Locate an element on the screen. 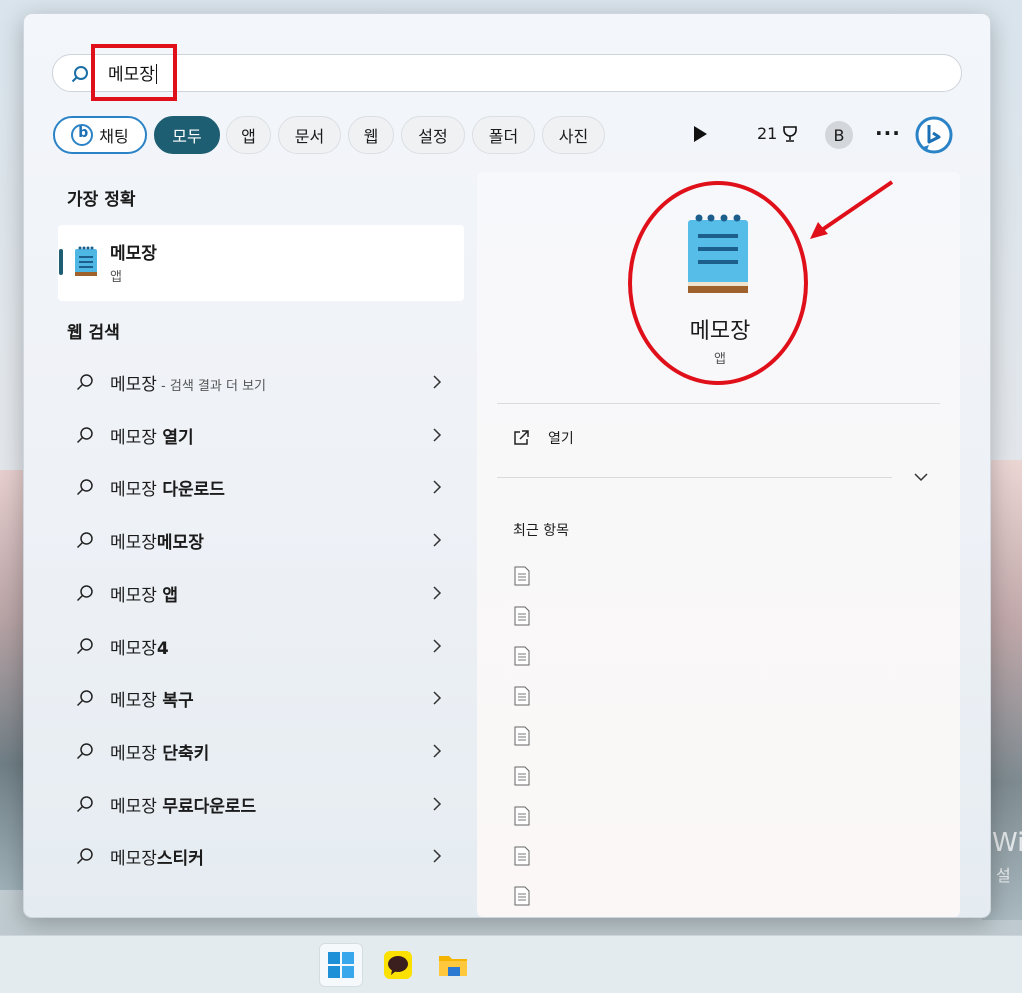 The image size is (1022, 993). web-search-item: 메모장메모장 is located at coordinates (261, 540).